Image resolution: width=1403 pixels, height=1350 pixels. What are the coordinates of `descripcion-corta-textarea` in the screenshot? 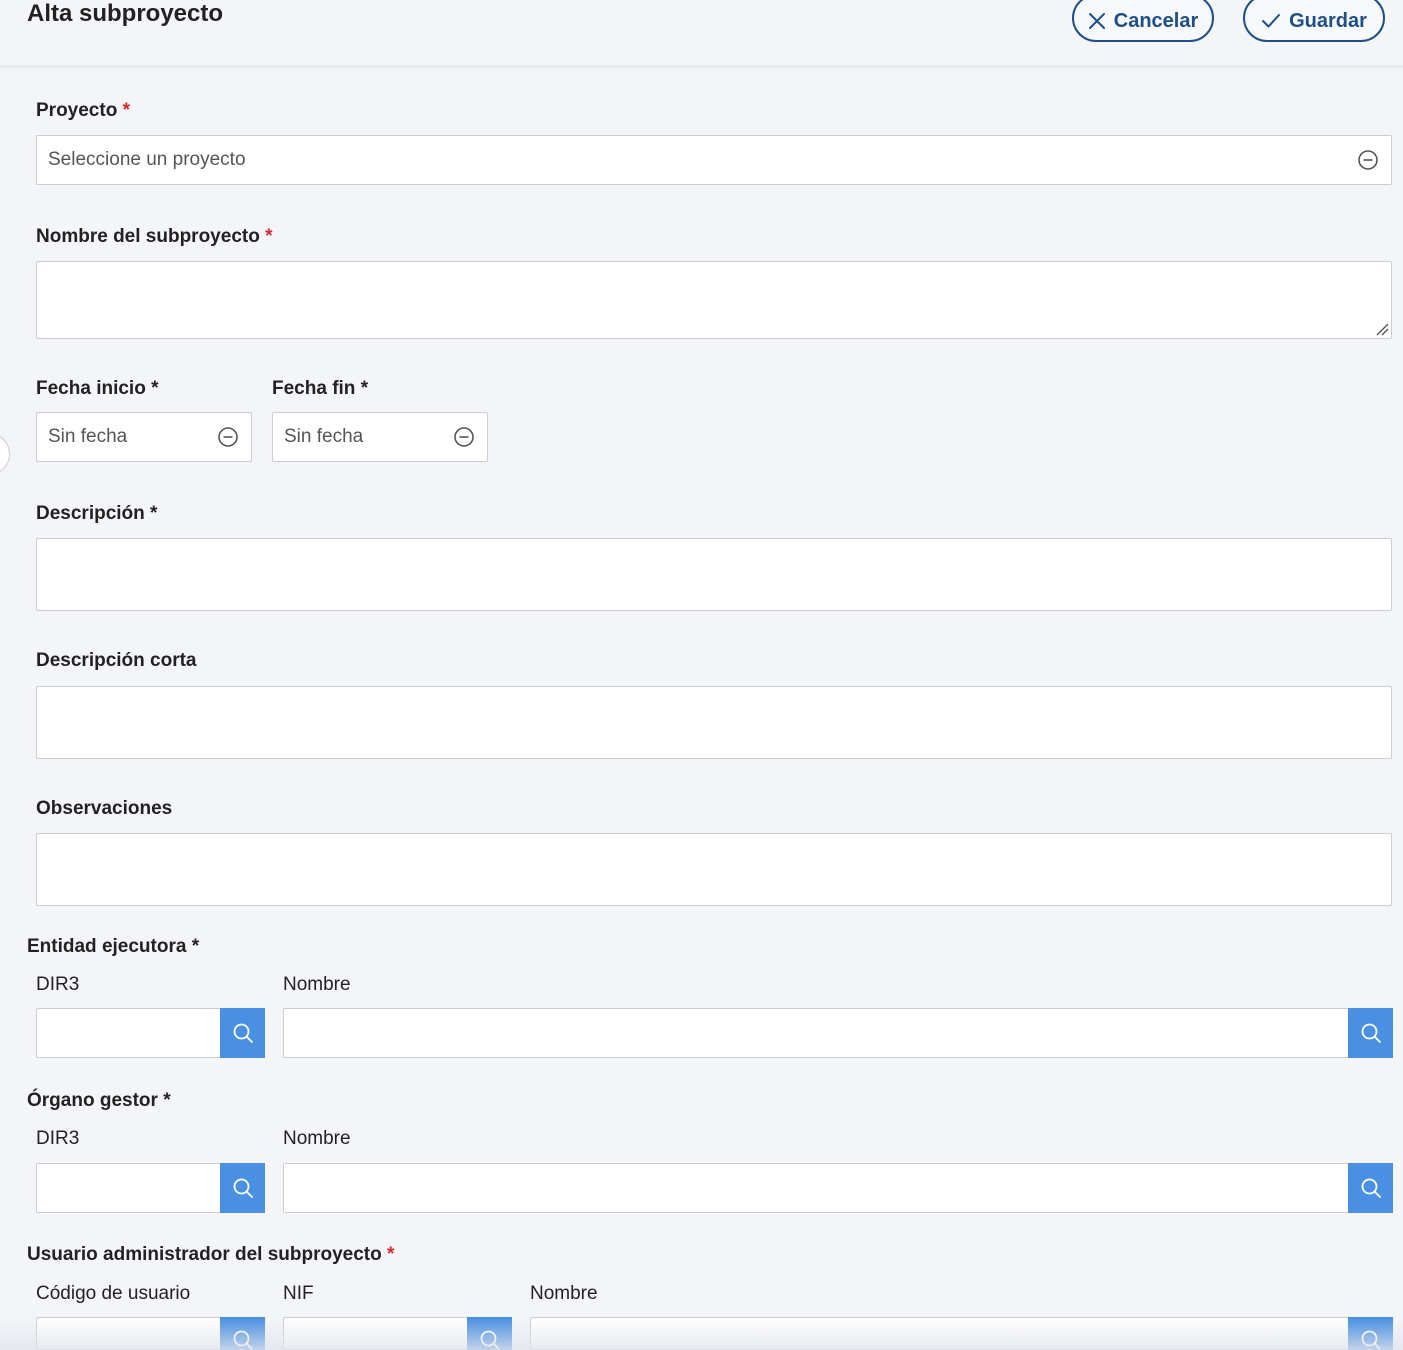 It's located at (714, 722).